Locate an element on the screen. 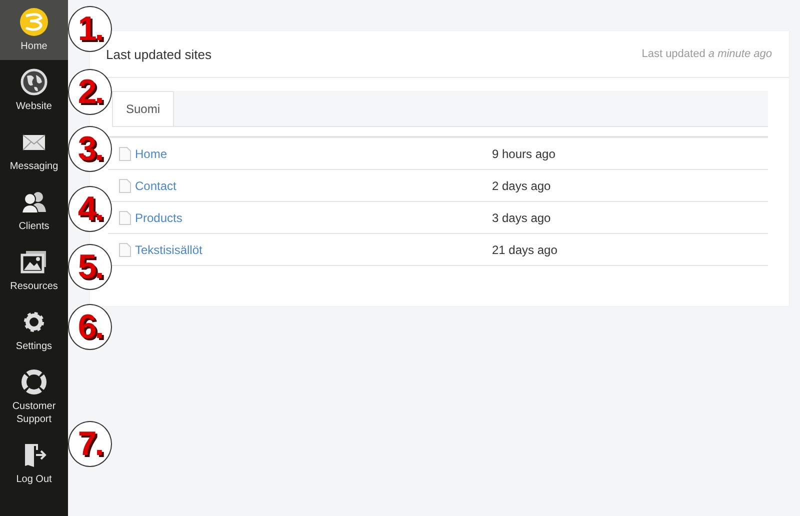 Image resolution: width=800 pixels, height=516 pixels. page-link: Contact is located at coordinates (155, 185).